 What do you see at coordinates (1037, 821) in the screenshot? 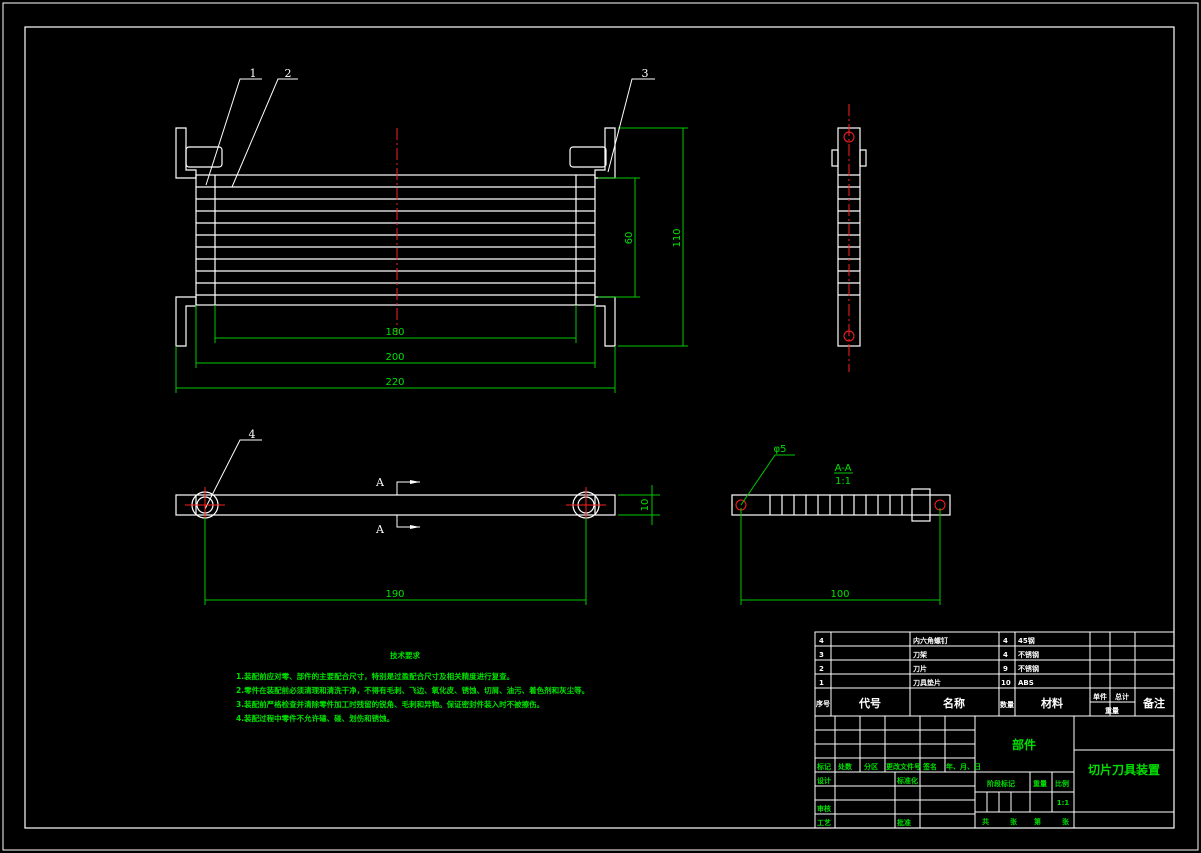
I see `tb-sheet-no: 第` at bounding box center [1037, 821].